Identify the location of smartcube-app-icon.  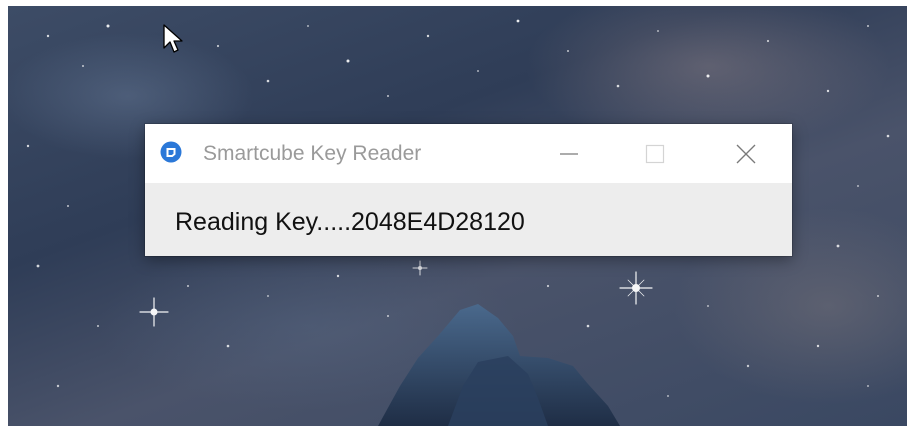
(171, 152).